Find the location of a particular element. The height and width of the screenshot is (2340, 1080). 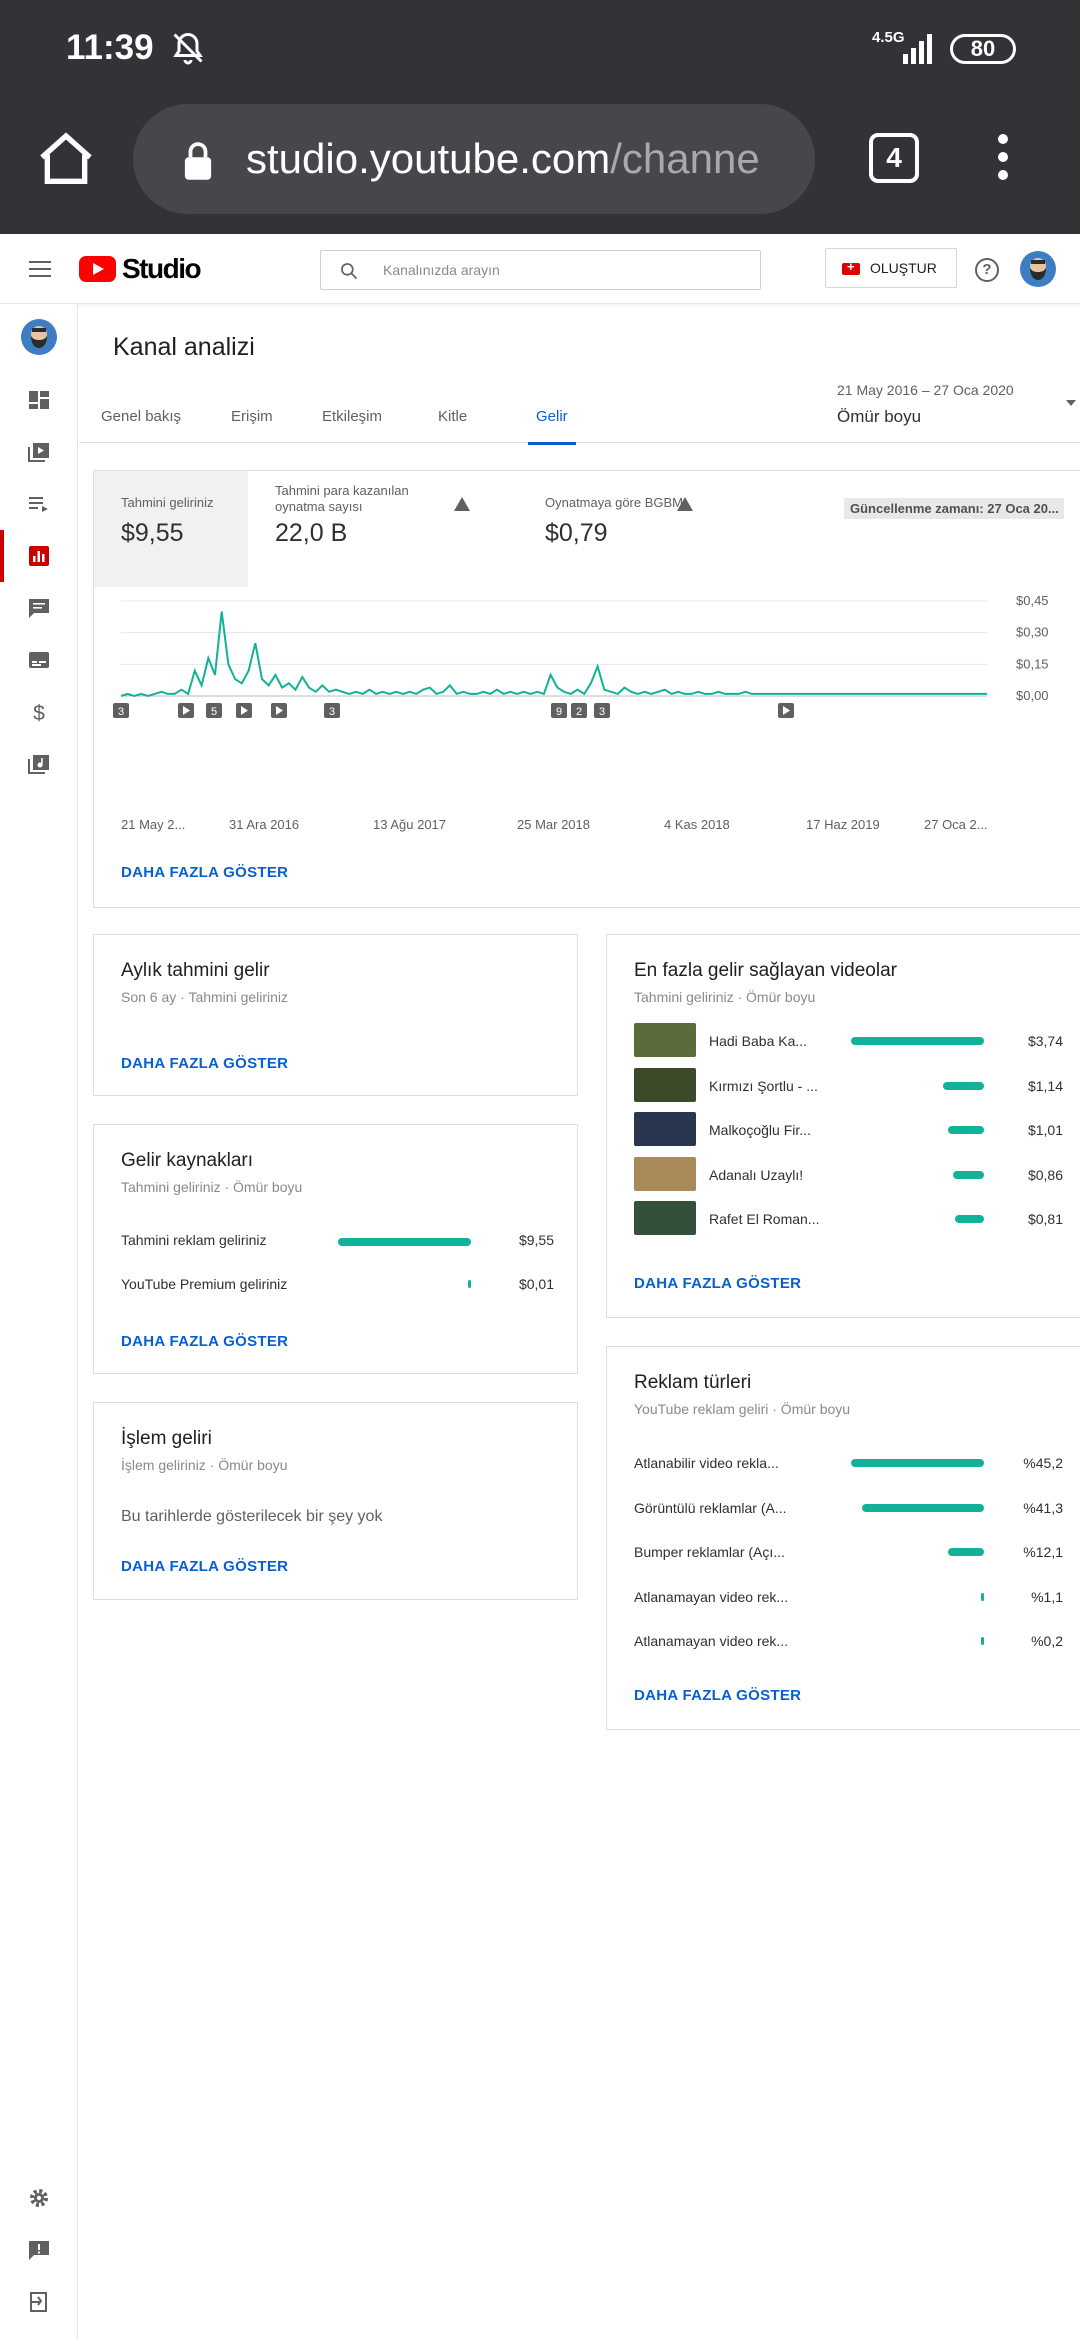

card-subtitle: Son 6 ay · Tahmini geliriniz is located at coordinates (205, 997).